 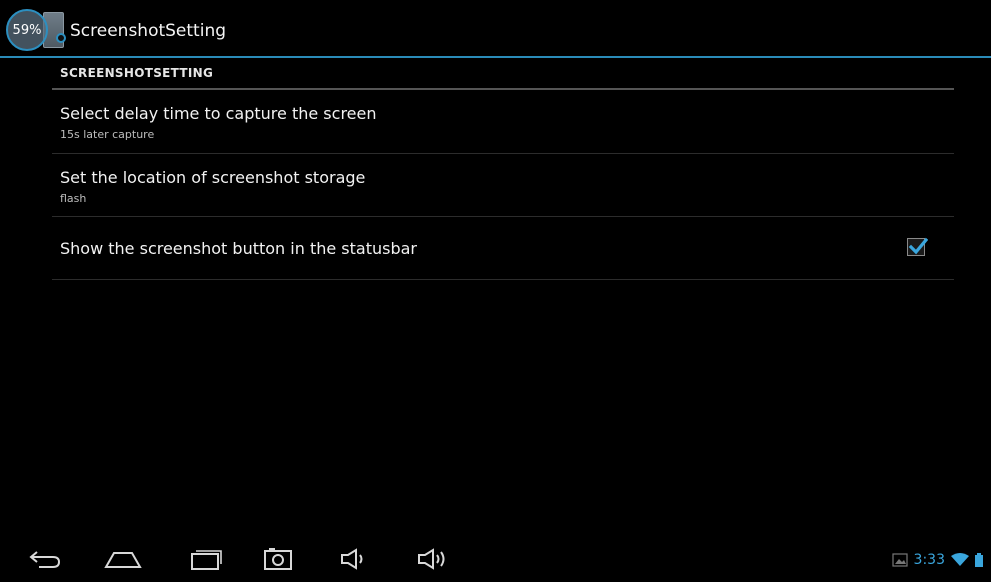 I want to click on wifi-icon, so click(x=960, y=559).